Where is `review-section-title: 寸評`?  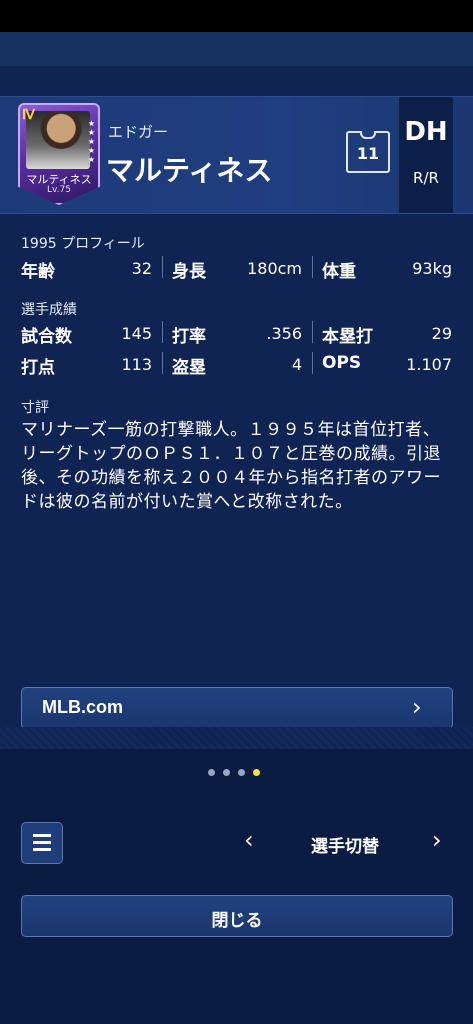
review-section-title: 寸評 is located at coordinates (35, 408).